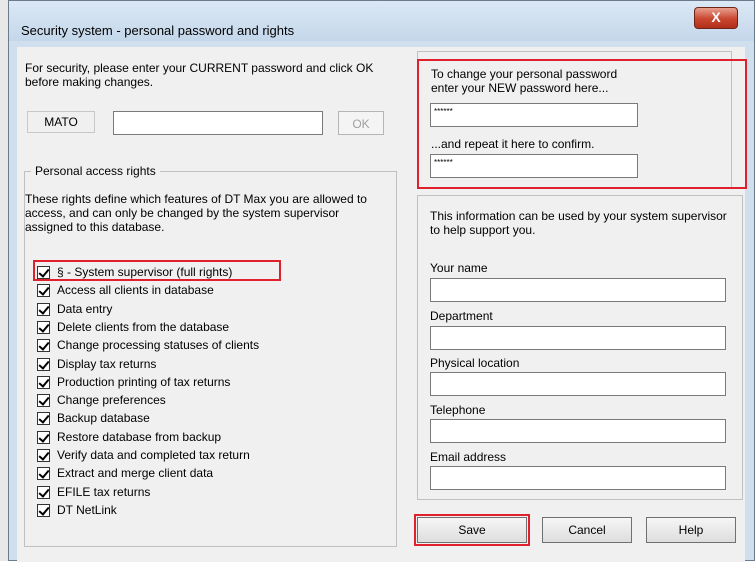  Describe the element at coordinates (153, 455) in the screenshot. I see `access-right-label: Verify data and completed tax return` at that location.